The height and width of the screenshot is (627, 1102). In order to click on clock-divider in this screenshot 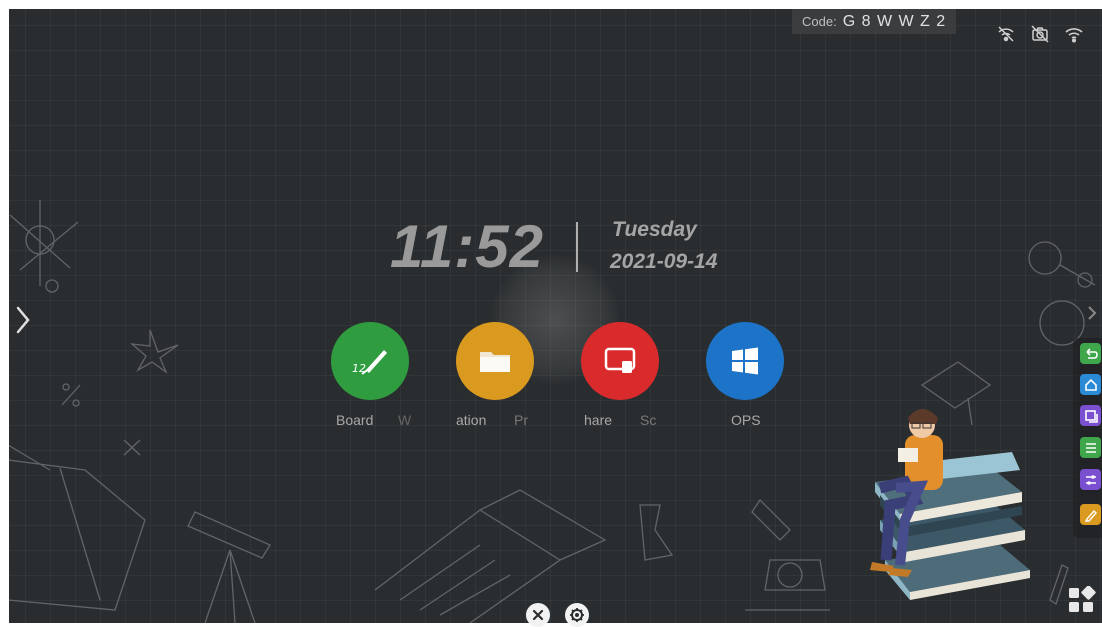, I will do `click(577, 247)`.